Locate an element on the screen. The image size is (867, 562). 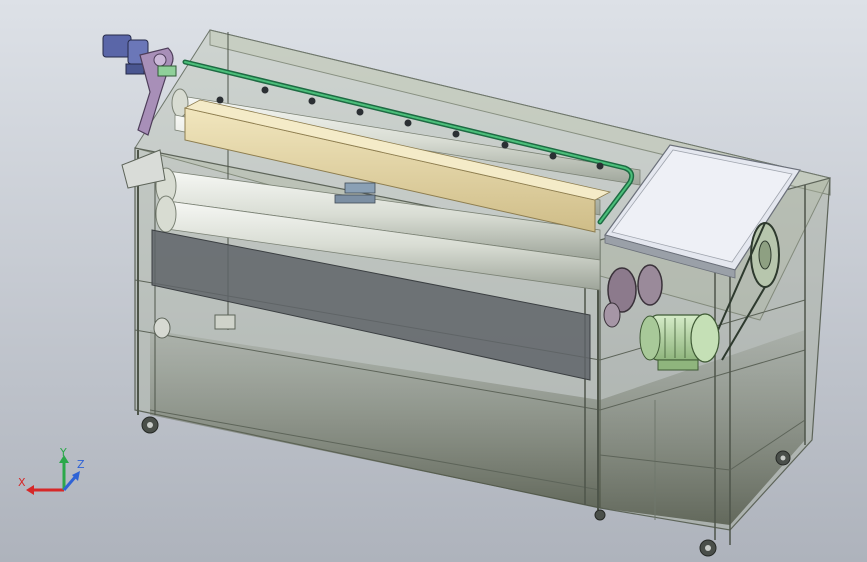
z-axis-arrow is located at coordinates (70, 483).